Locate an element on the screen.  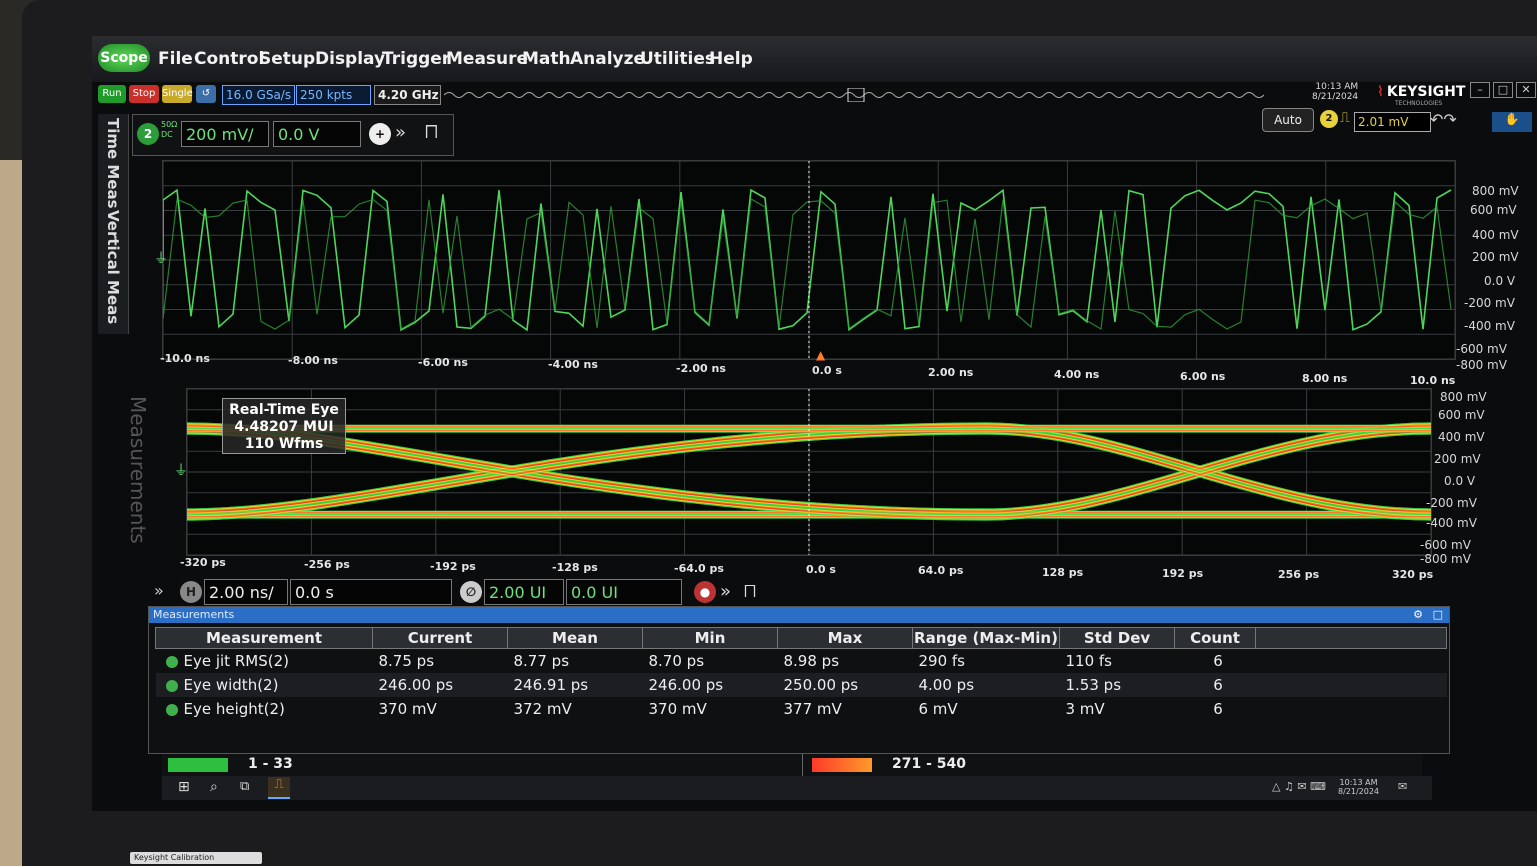
trigger-channel-badge: 2 is located at coordinates (1329, 119).